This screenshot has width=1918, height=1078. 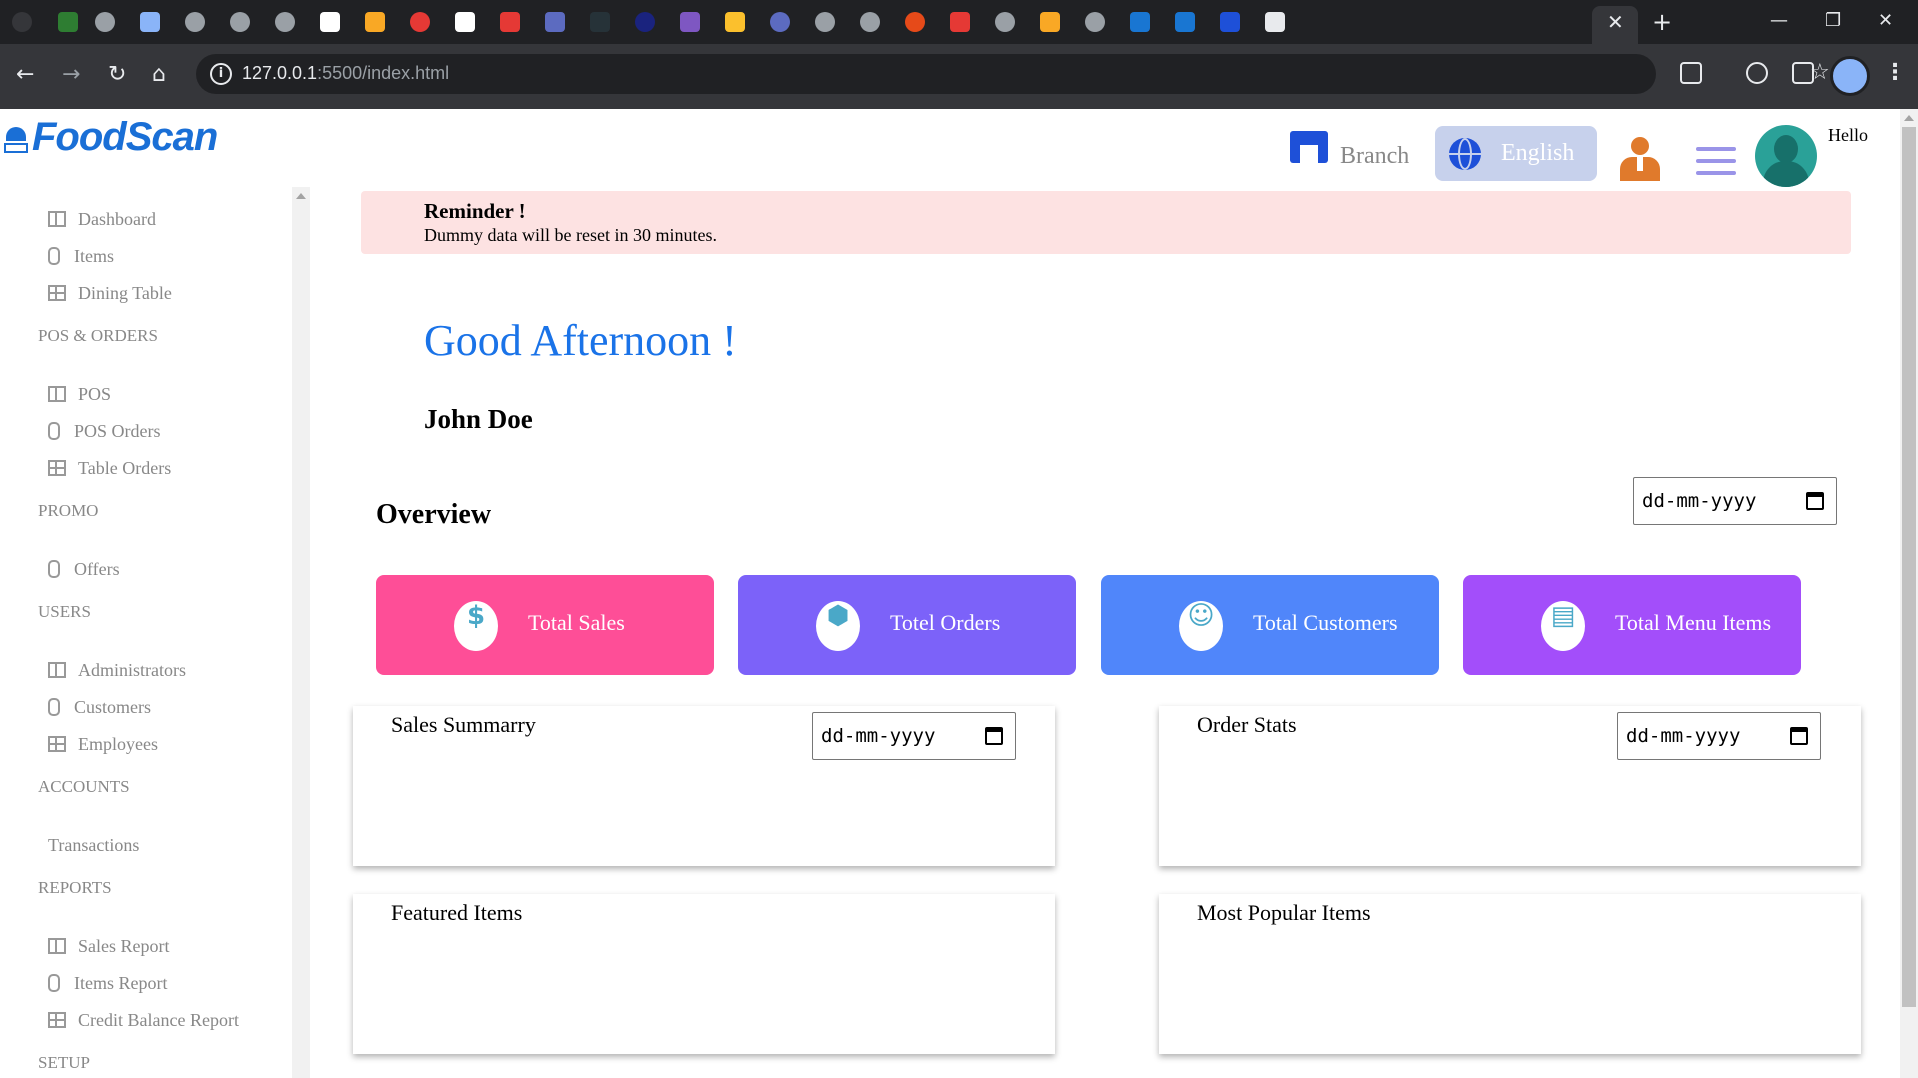 I want to click on sidebar-item-sales-report: Sales Report, so click(x=109, y=946).